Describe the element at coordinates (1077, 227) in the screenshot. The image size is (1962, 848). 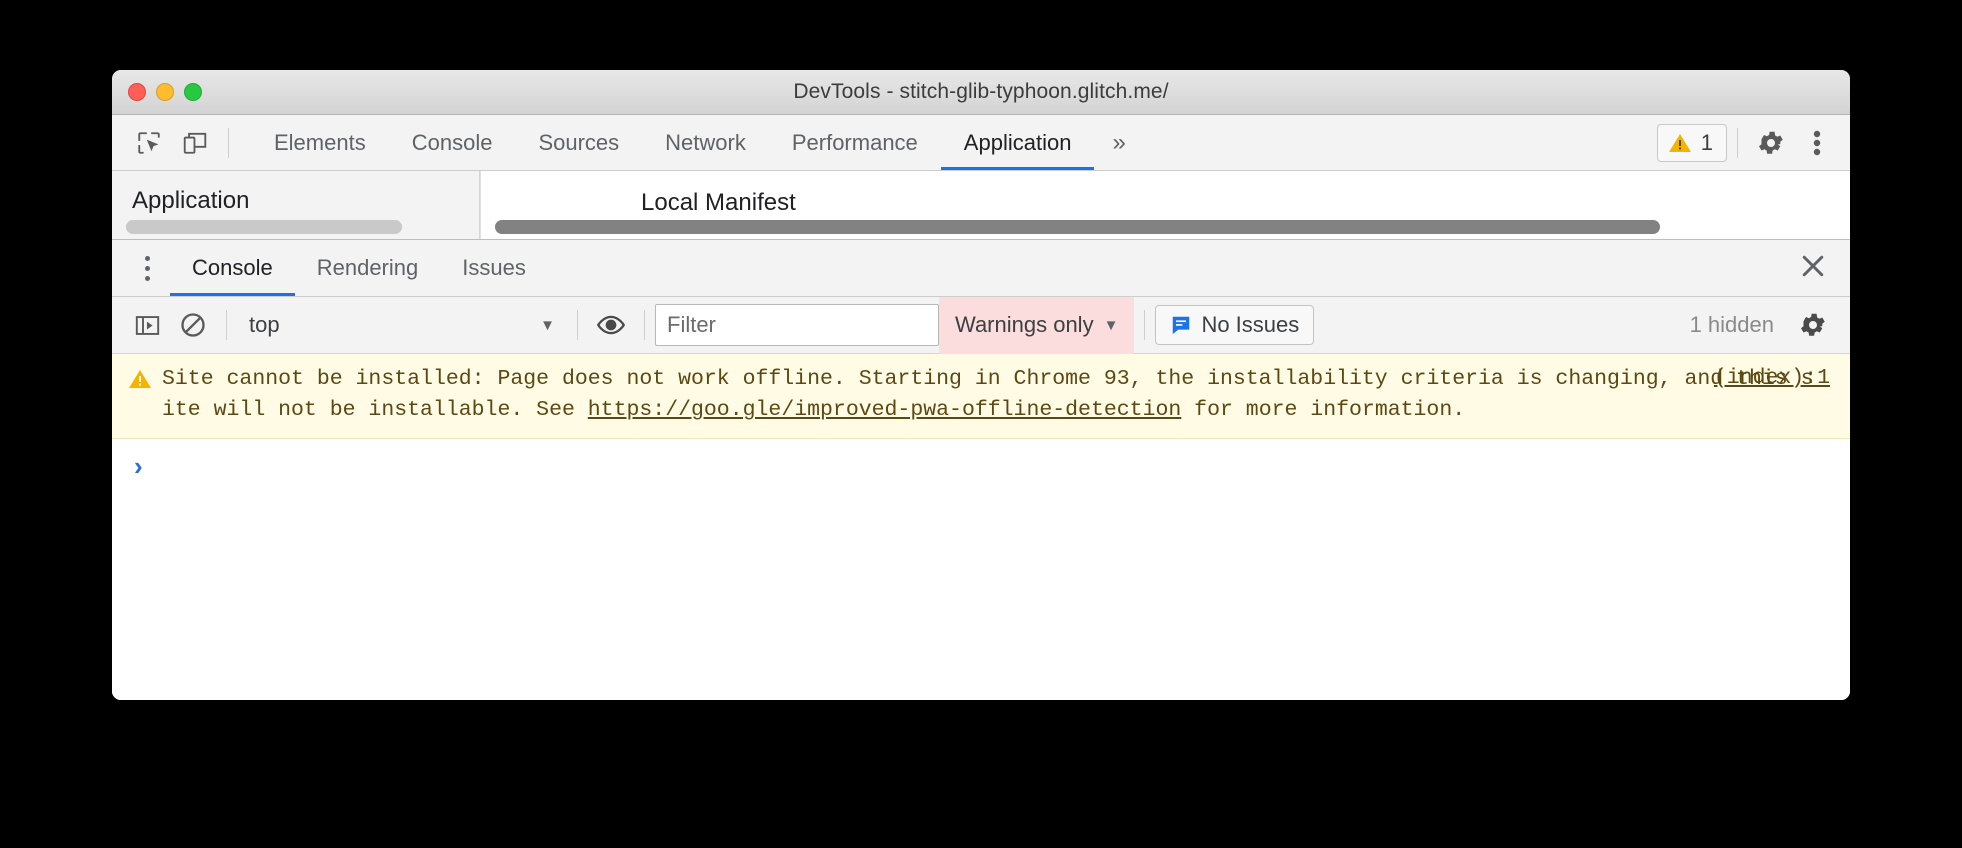
I see `main-horizontal-scrollbar` at that location.